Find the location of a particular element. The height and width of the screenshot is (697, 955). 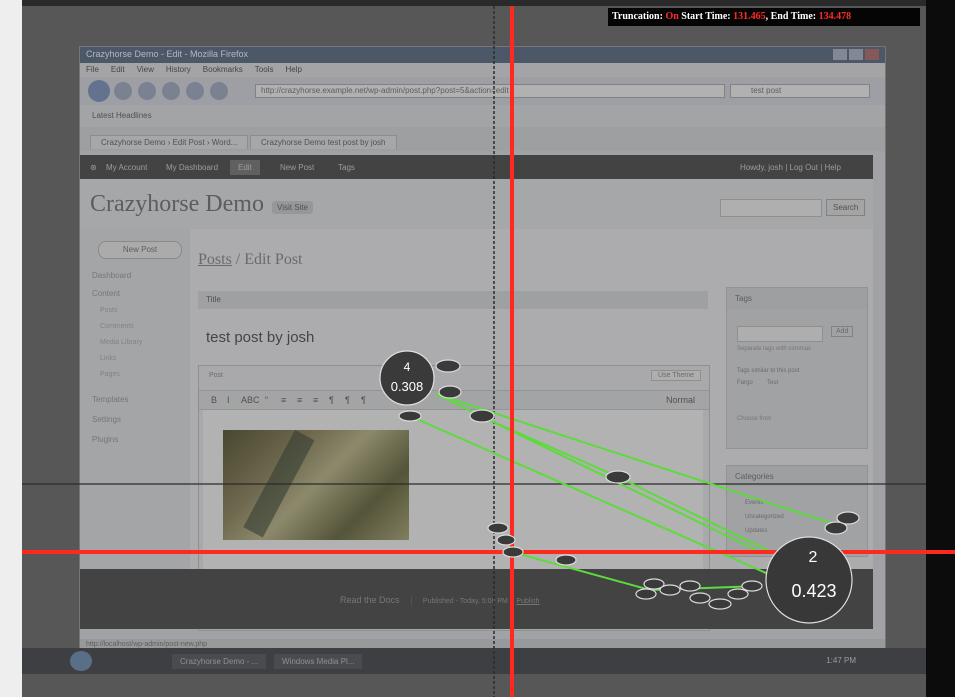

start-button is located at coordinates (81, 661).